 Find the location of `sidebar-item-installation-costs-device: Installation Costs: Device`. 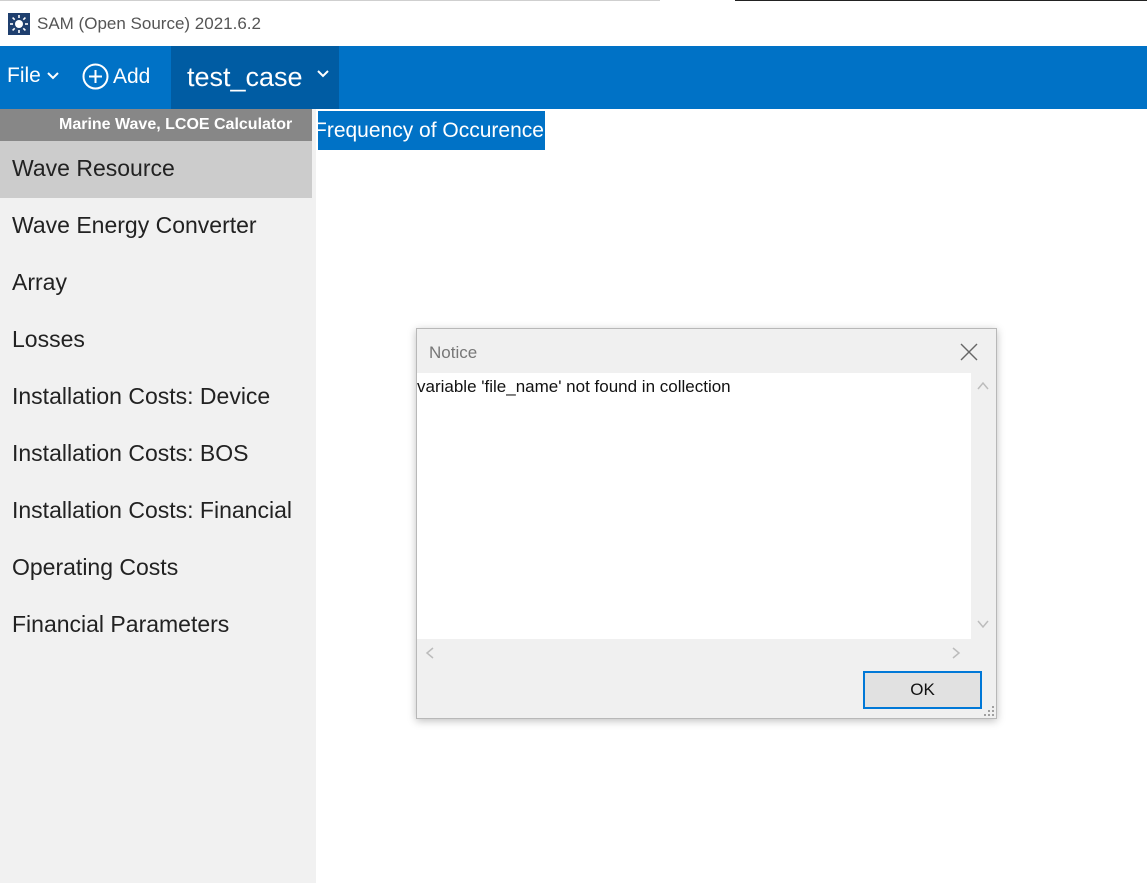

sidebar-item-installation-costs-device: Installation Costs: Device is located at coordinates (156, 397).